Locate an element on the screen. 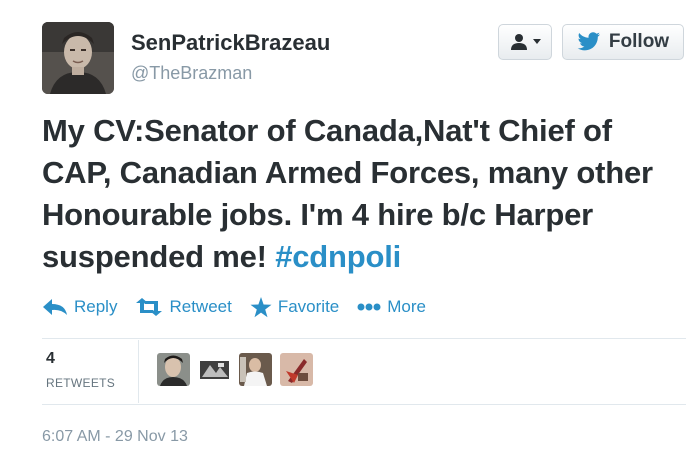 The width and height of the screenshot is (700, 467). profile-avatar is located at coordinates (78, 58).